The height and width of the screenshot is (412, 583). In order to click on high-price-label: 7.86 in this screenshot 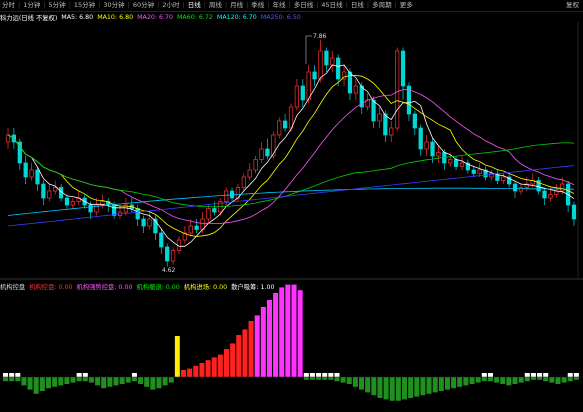, I will do `click(320, 36)`.